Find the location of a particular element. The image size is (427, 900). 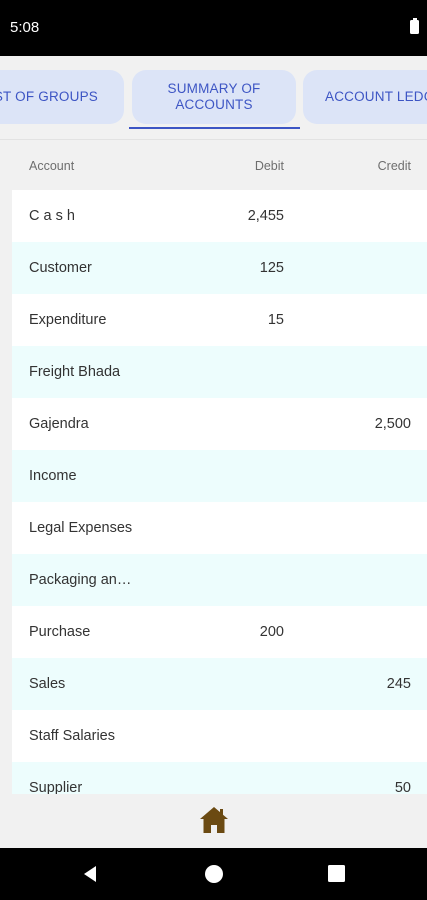

account-name: C a s h is located at coordinates (52, 216).